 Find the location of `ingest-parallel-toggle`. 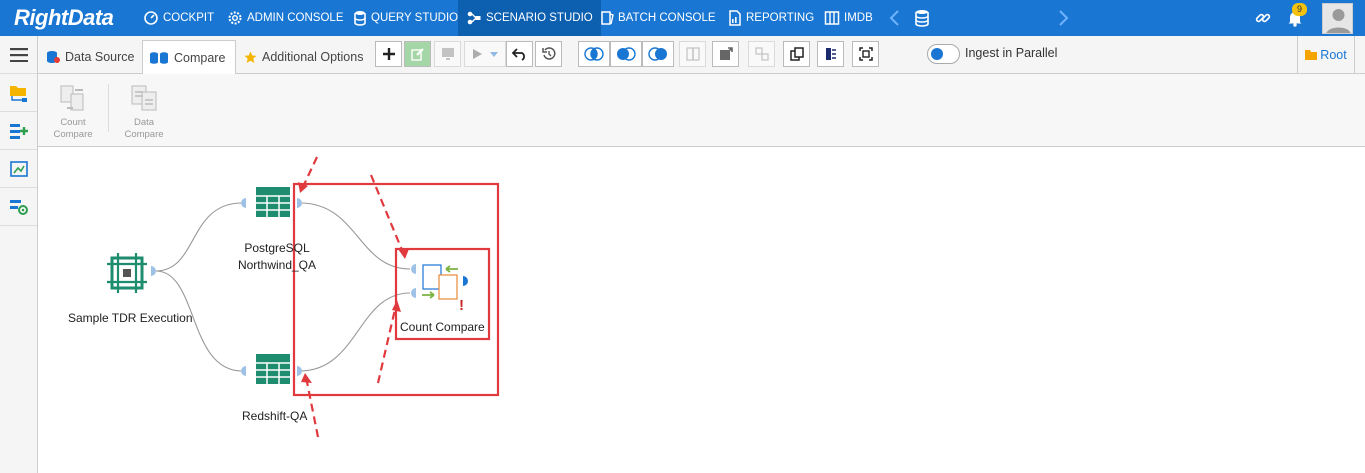

ingest-parallel-toggle is located at coordinates (943, 54).